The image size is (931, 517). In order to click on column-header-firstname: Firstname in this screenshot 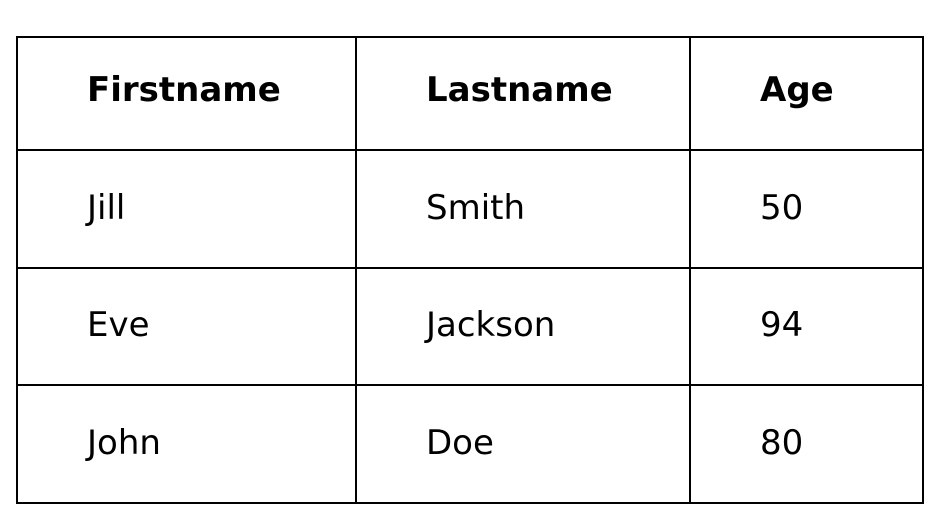, I will do `click(186, 93)`.